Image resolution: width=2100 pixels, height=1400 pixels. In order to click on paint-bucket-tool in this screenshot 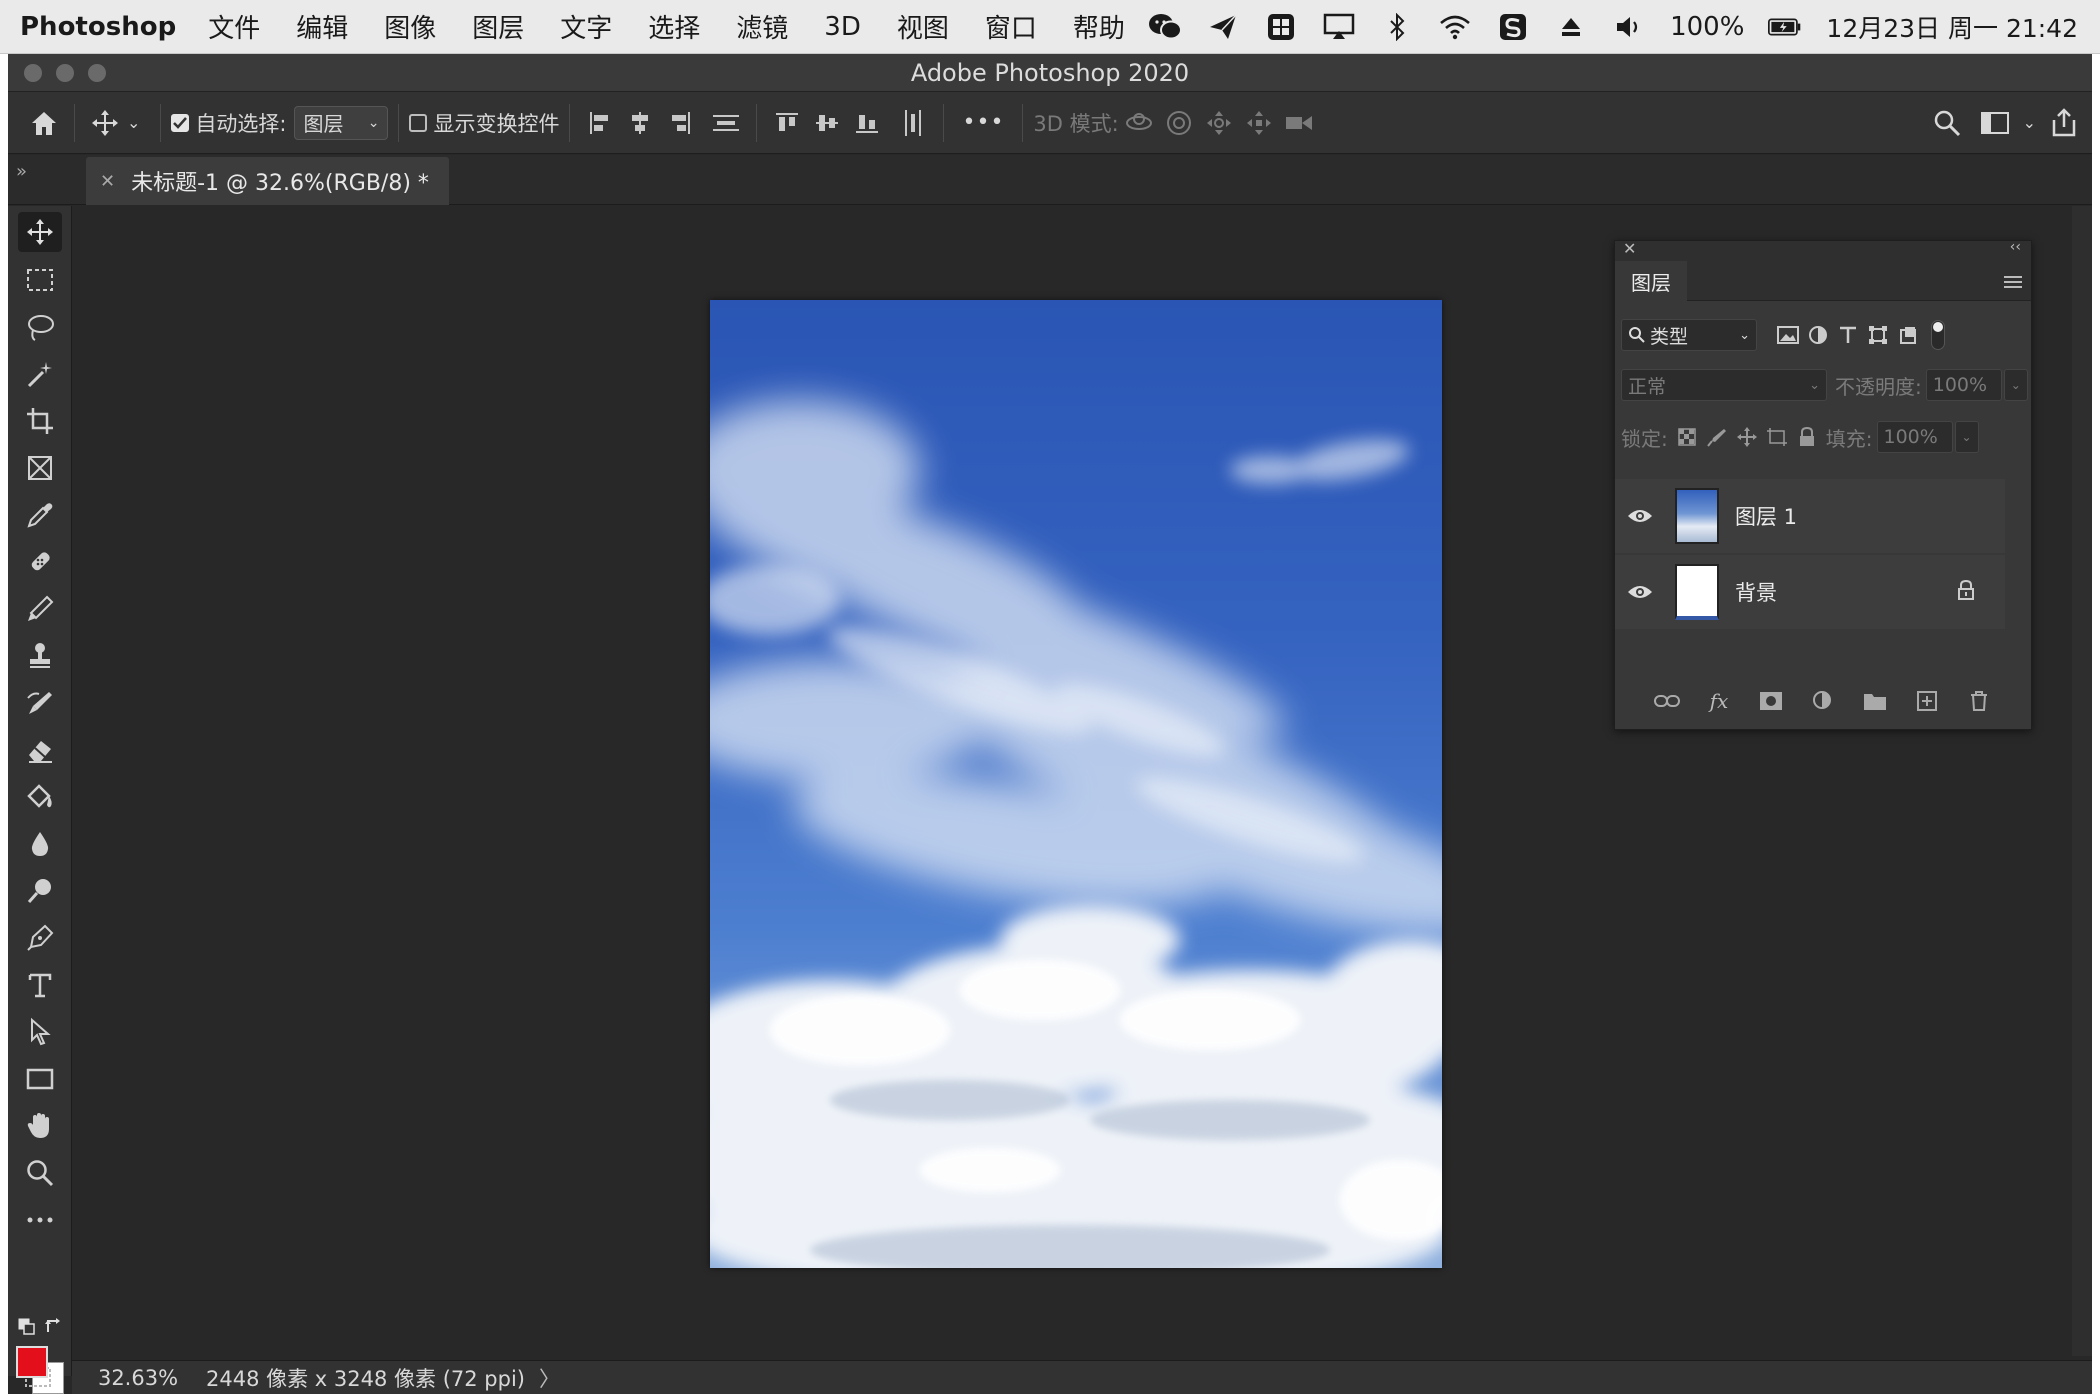, I will do `click(40, 797)`.